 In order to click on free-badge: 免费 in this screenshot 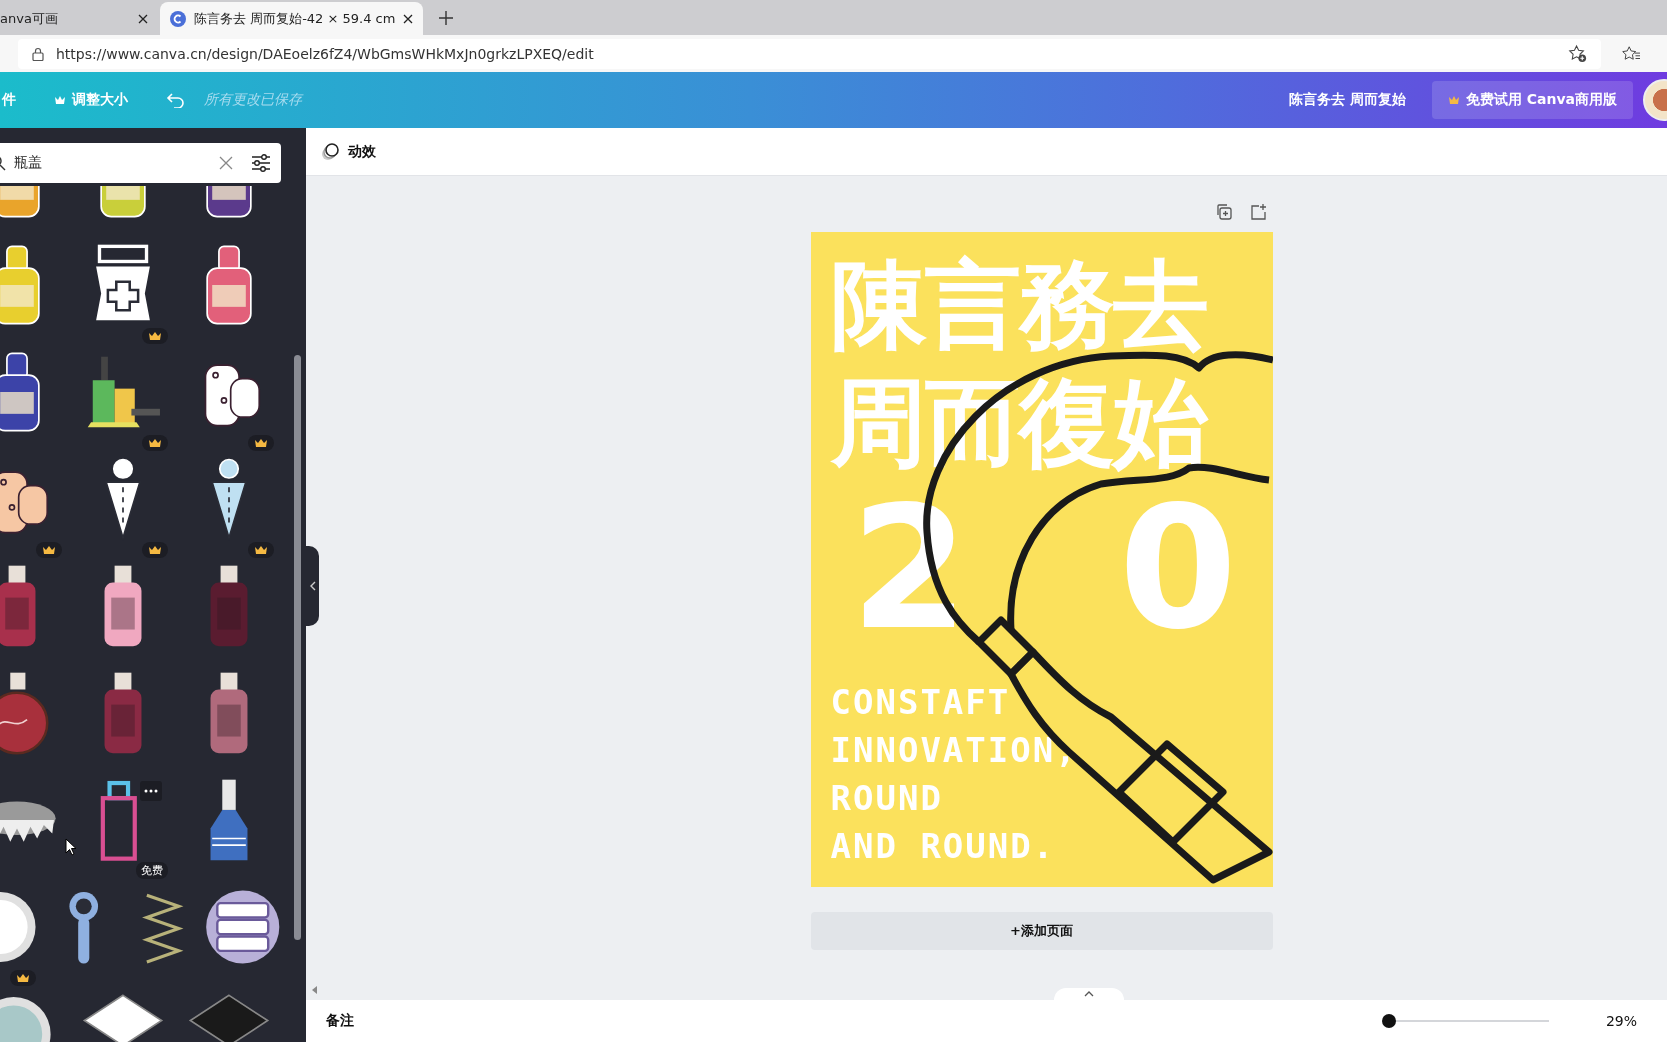, I will do `click(152, 870)`.